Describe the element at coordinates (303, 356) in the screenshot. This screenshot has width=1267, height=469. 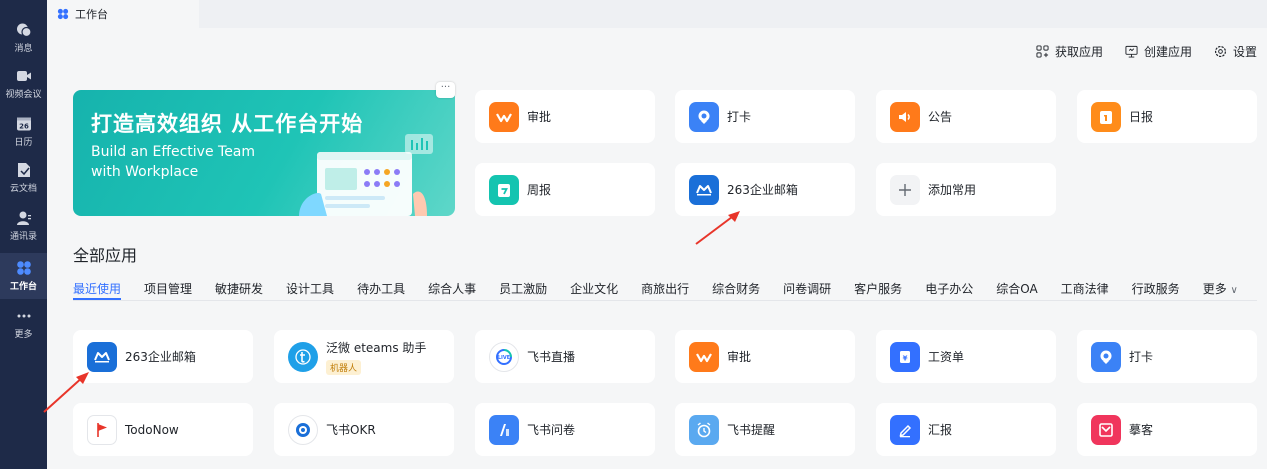
I see `eteams-icon` at that location.